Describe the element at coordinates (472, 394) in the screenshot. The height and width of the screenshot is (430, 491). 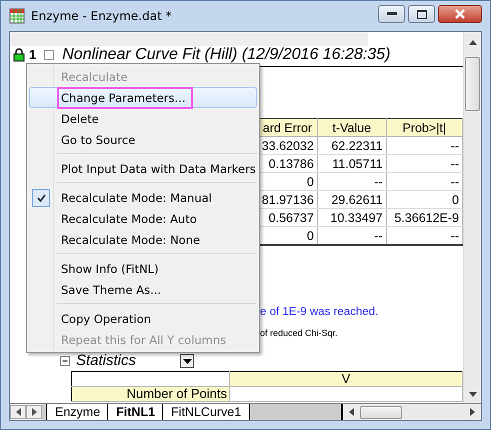
I see `scroll-down-icon` at that location.